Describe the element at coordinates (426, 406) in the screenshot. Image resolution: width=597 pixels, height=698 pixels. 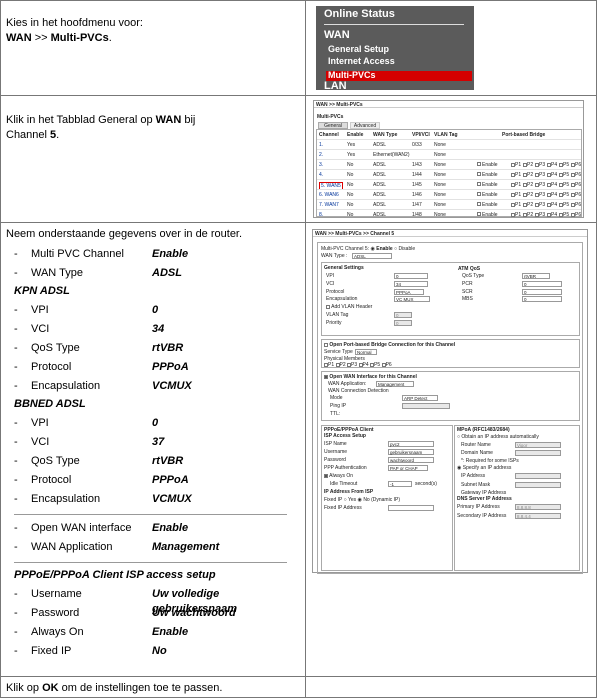
I see `ping-ip-input` at that location.